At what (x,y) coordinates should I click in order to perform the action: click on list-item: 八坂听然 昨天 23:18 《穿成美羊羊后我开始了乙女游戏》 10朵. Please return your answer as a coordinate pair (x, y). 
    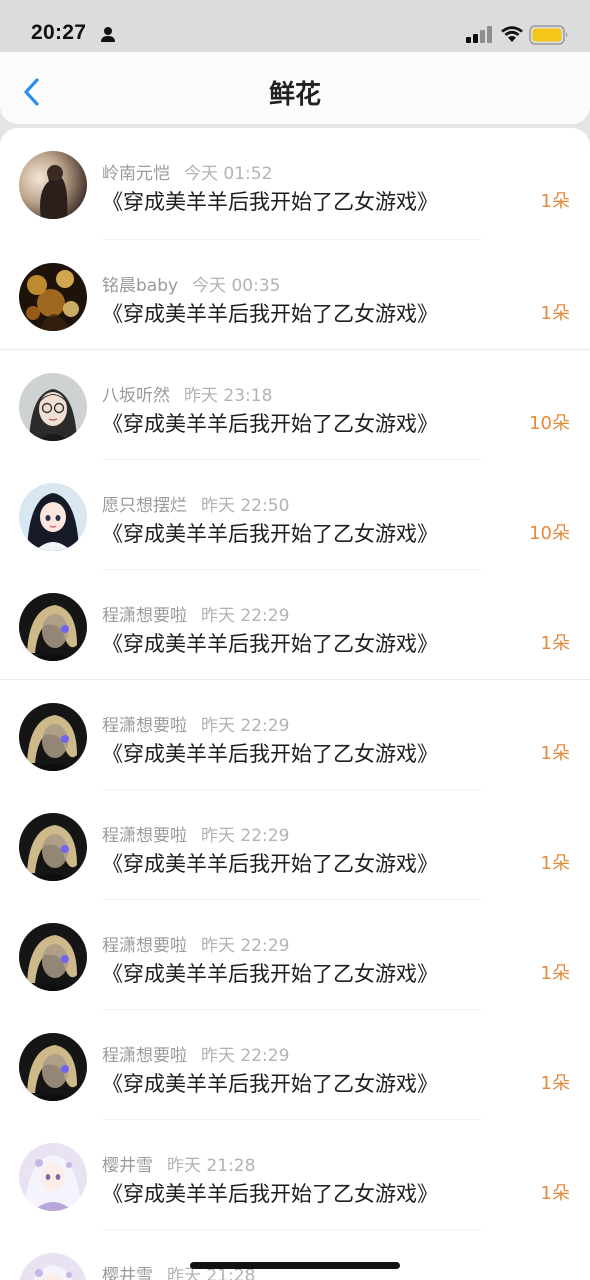
    Looking at the image, I should click on (295, 405).